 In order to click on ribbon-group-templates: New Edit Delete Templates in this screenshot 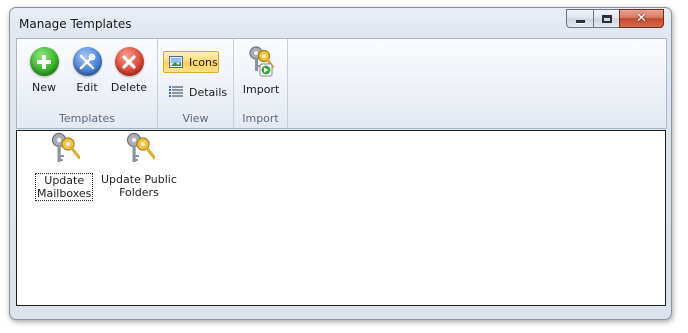, I will do `click(87, 83)`.